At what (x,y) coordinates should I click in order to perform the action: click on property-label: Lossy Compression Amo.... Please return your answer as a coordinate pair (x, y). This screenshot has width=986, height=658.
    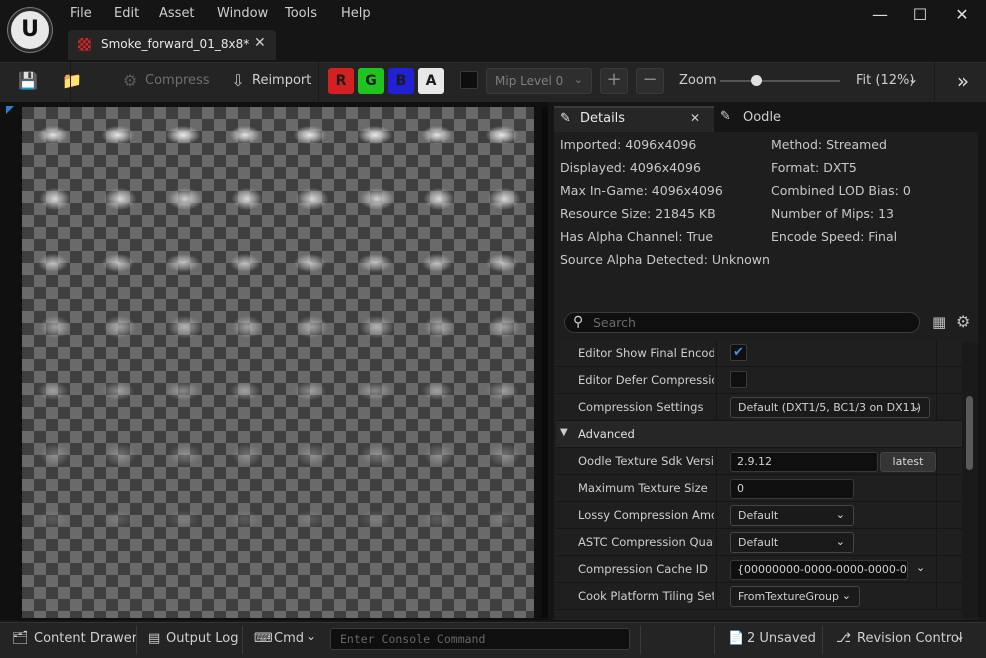
    Looking at the image, I should click on (646, 515).